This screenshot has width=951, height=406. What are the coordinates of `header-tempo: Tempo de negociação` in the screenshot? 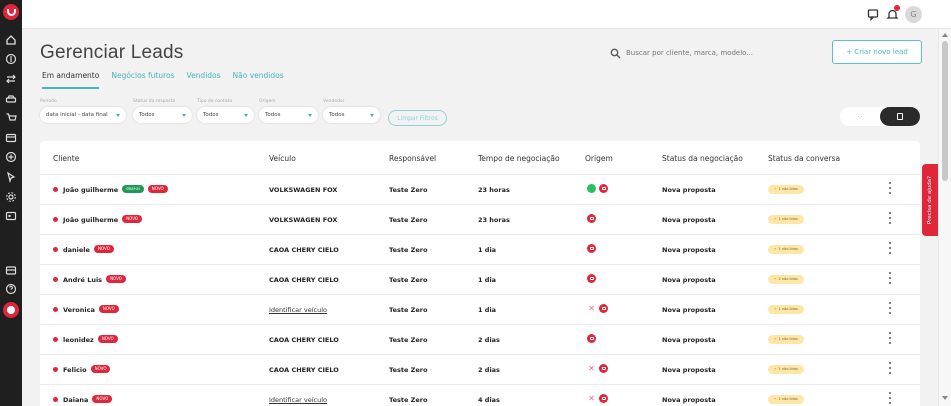 It's located at (519, 158).